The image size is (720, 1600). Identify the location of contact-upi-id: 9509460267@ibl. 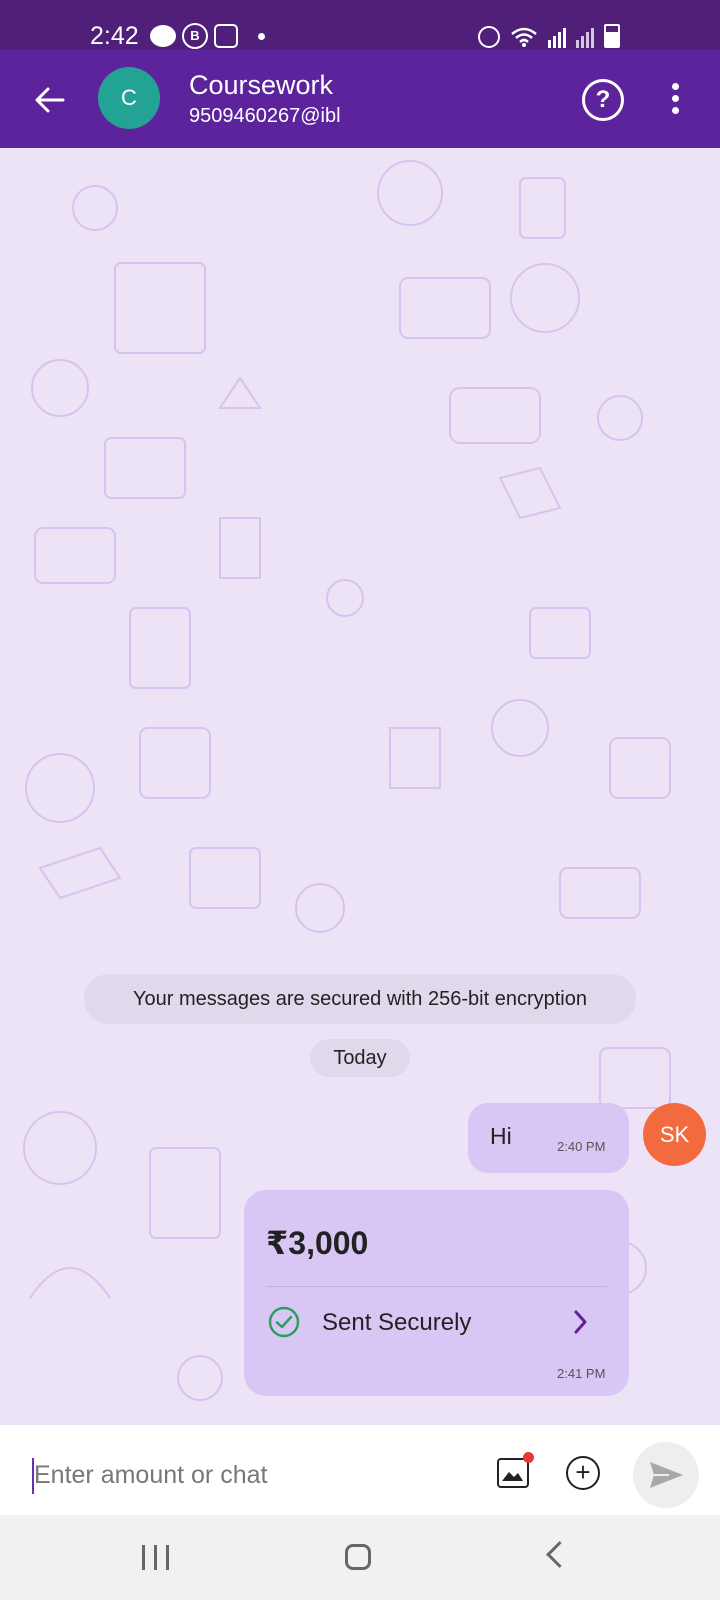
(265, 116).